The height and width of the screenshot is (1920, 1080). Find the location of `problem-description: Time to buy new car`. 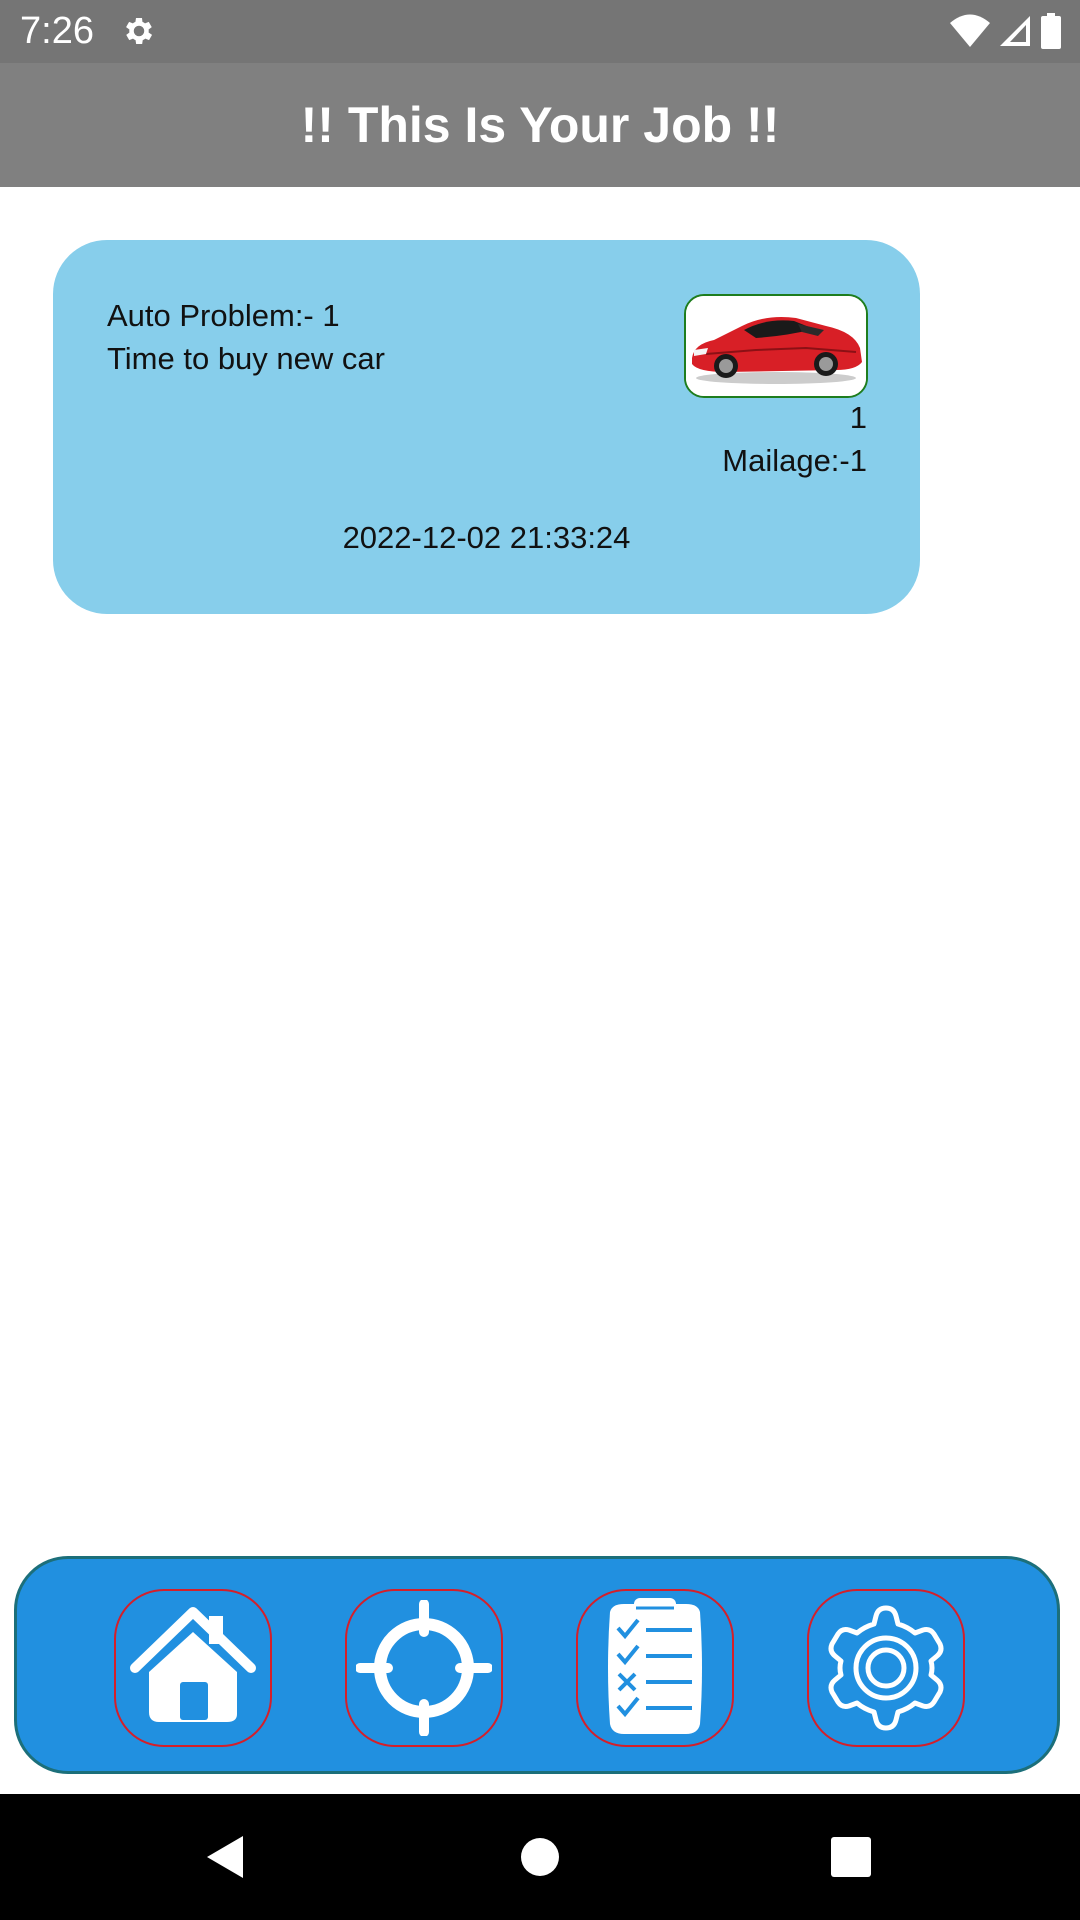

problem-description: Time to buy new car is located at coordinates (246, 358).